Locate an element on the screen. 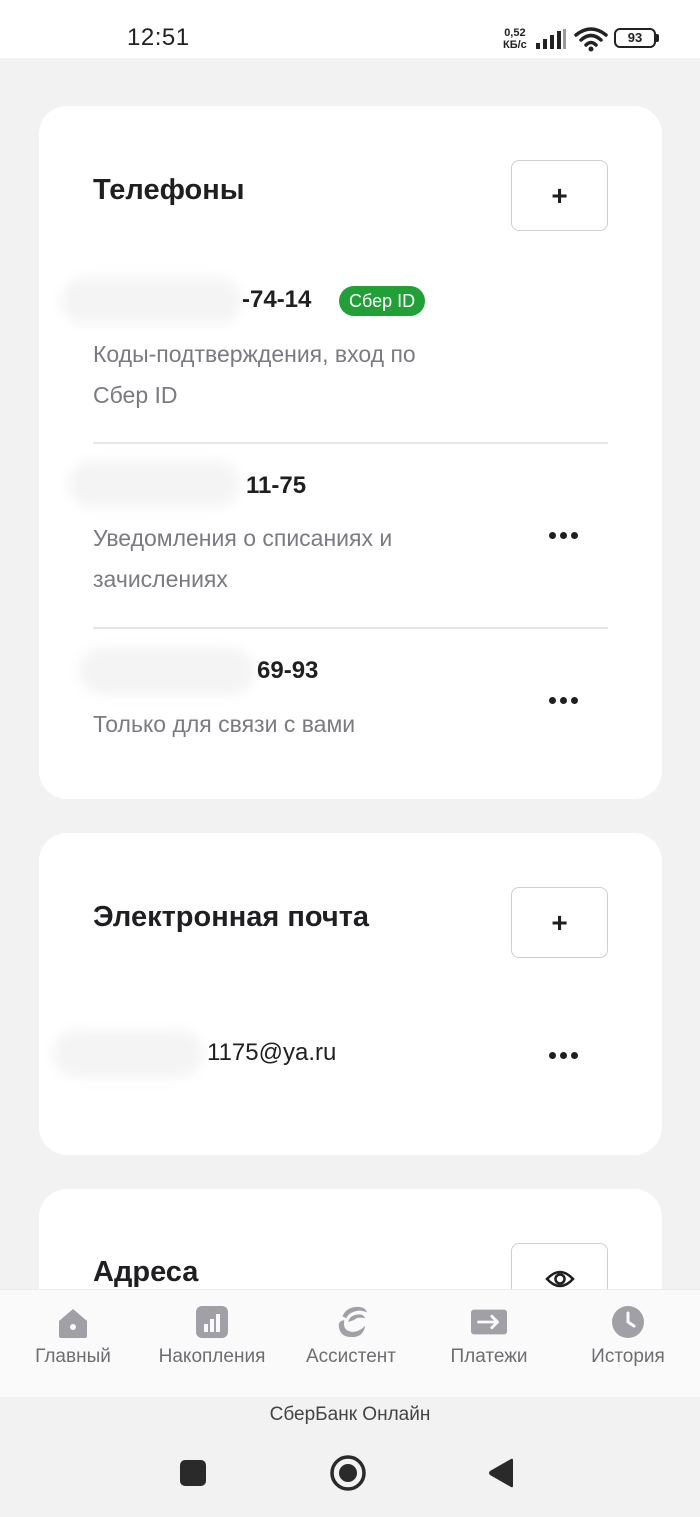 This screenshot has height=1517, width=700. status-time: 12:51 is located at coordinates (158, 37).